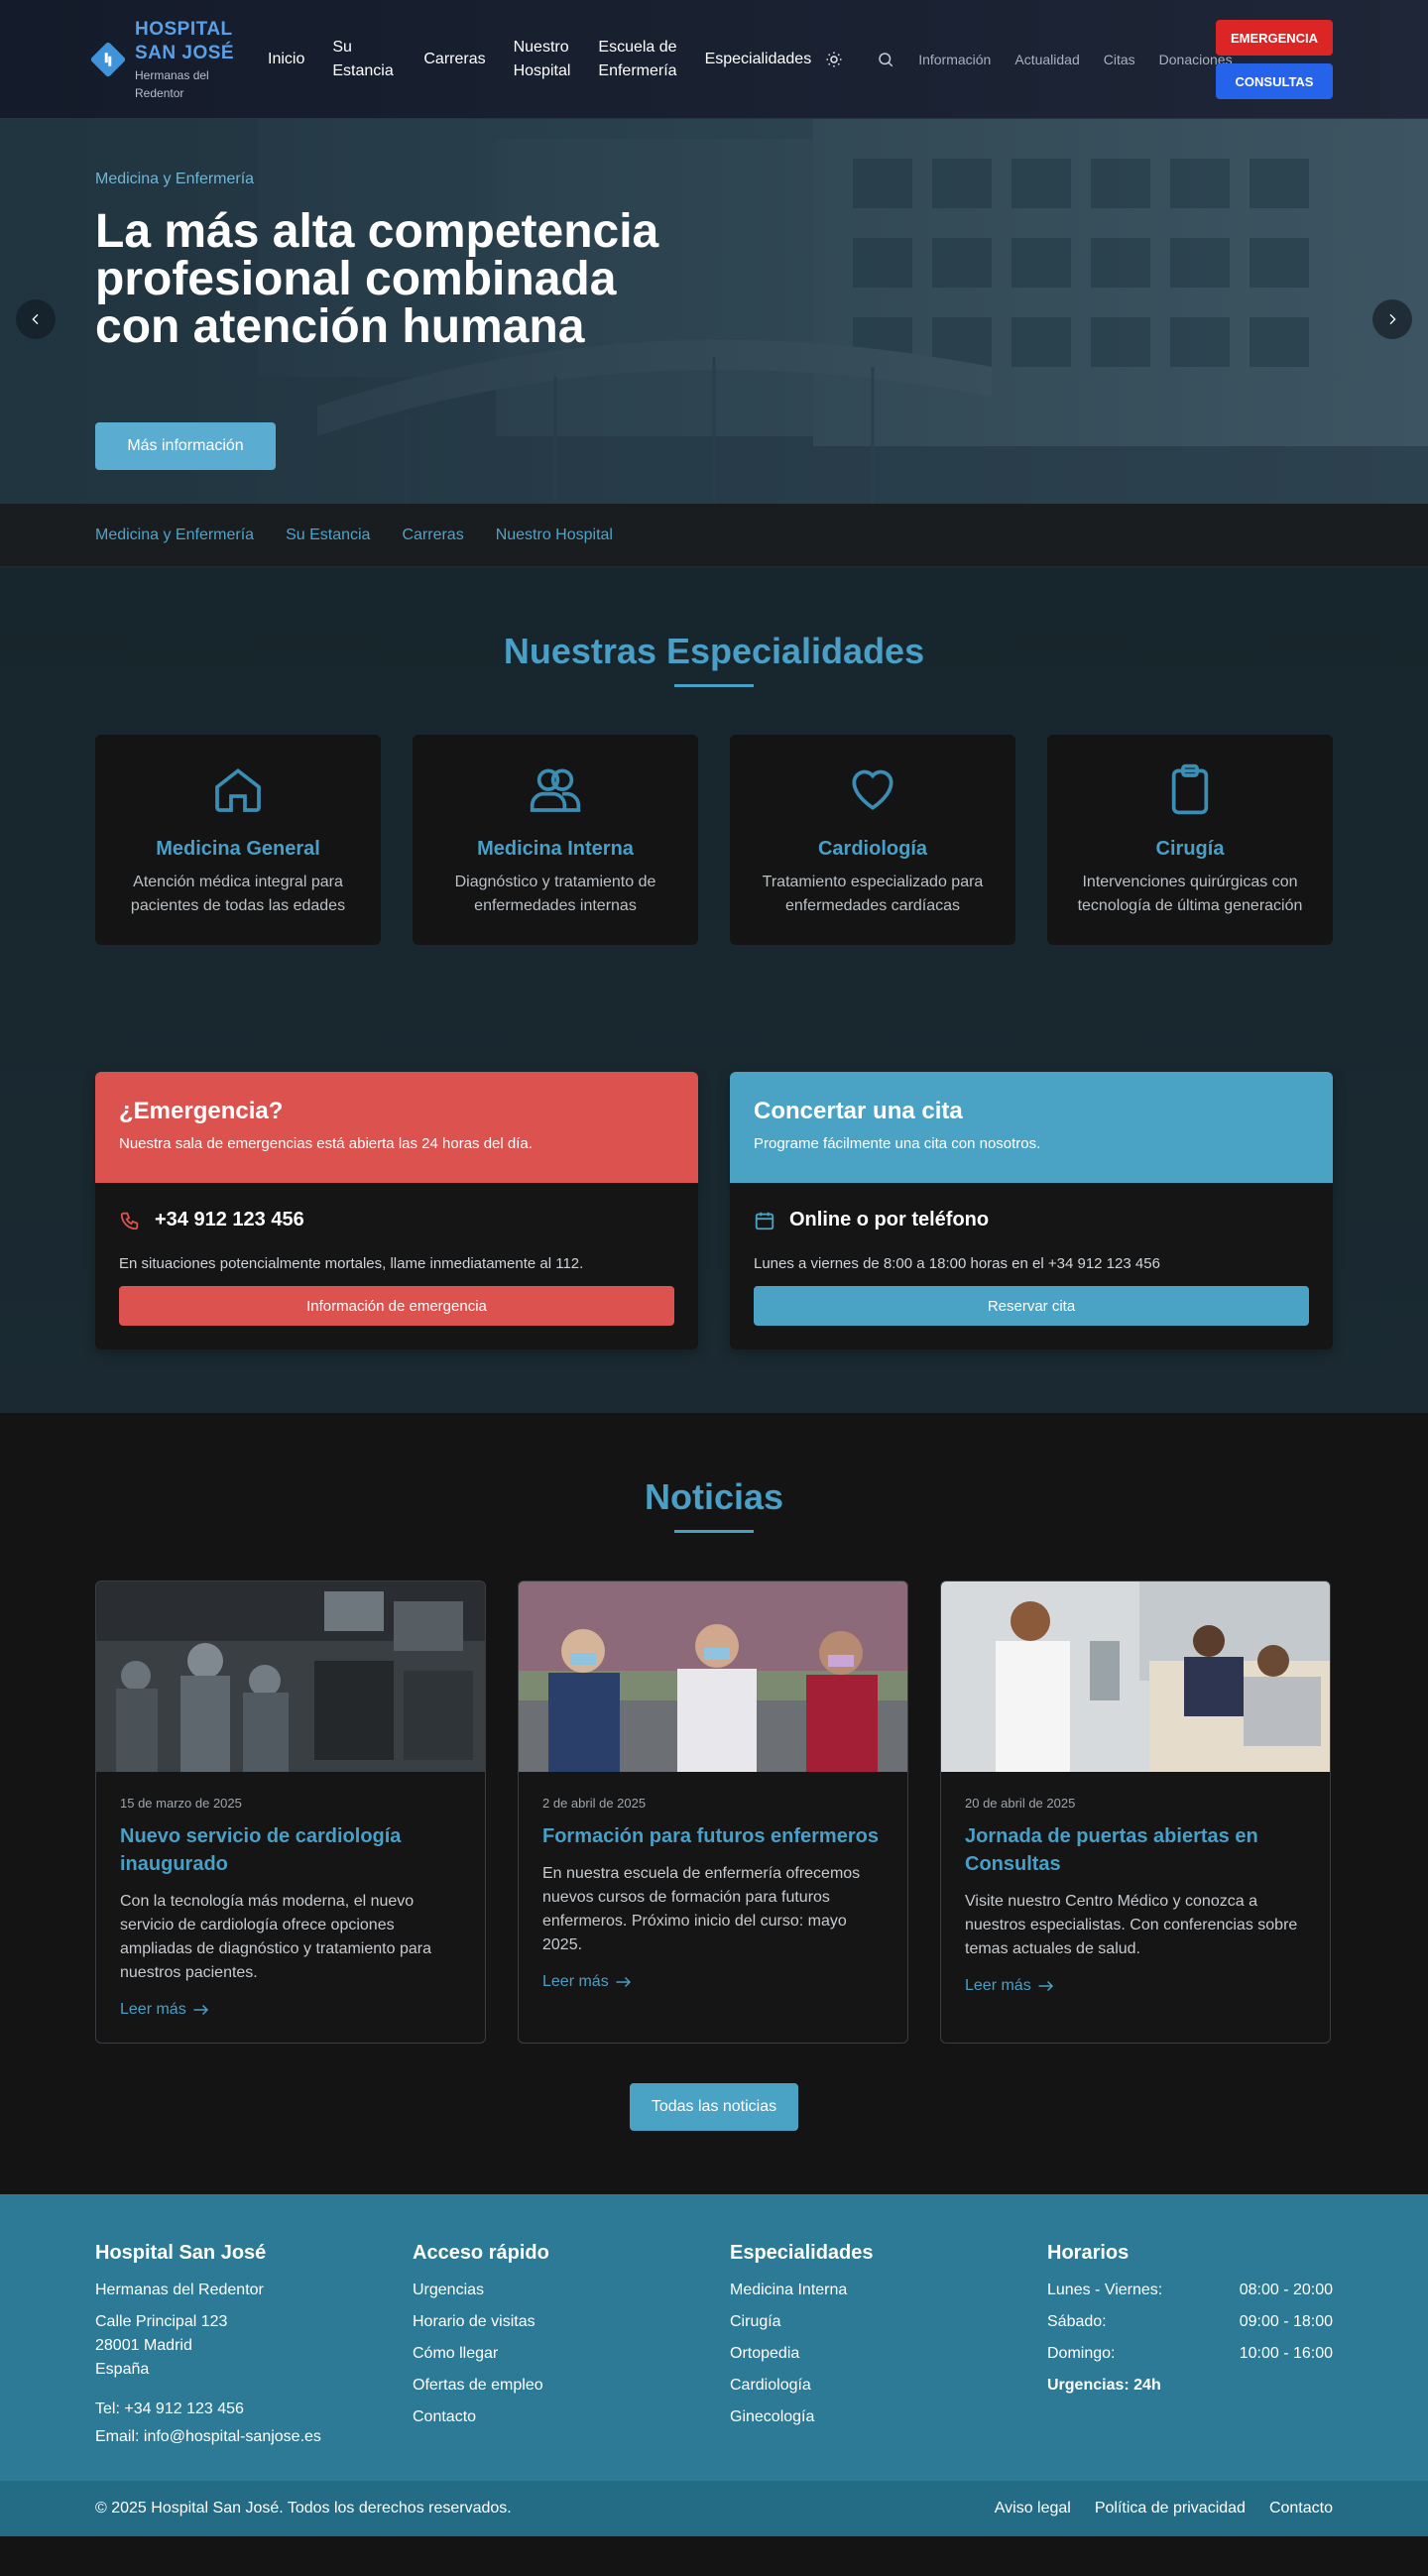 This screenshot has height=2576, width=1428. What do you see at coordinates (108, 59) in the screenshot?
I see `logo-icon` at bounding box center [108, 59].